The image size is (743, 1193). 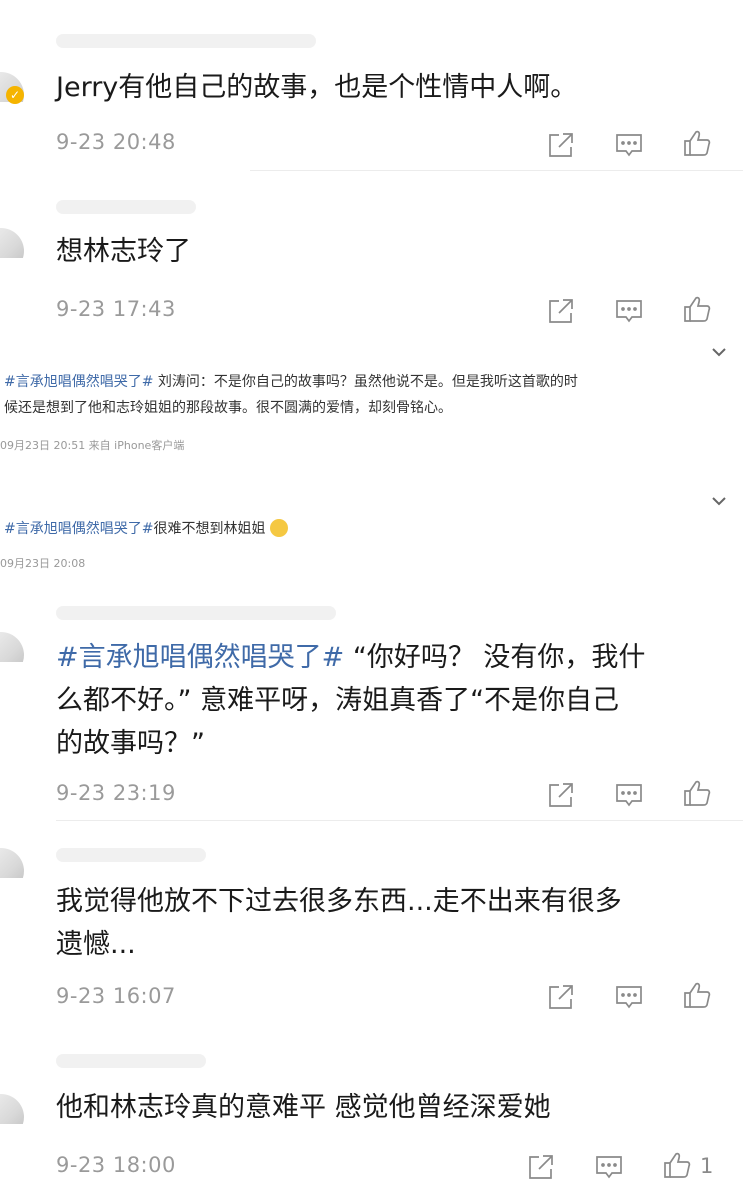 What do you see at coordinates (303, 1107) in the screenshot?
I see `comment-text: 他和林志玲真的意难平 感觉他曾经深爱她` at bounding box center [303, 1107].